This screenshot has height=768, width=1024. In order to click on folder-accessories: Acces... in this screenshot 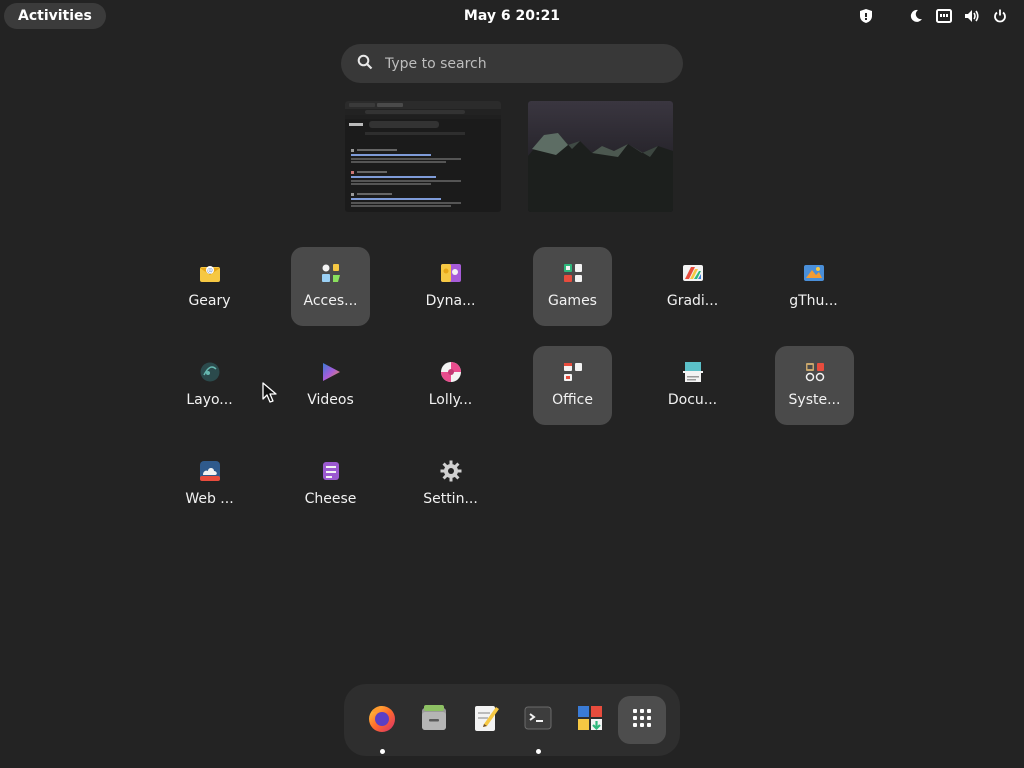, I will do `click(330, 286)`.